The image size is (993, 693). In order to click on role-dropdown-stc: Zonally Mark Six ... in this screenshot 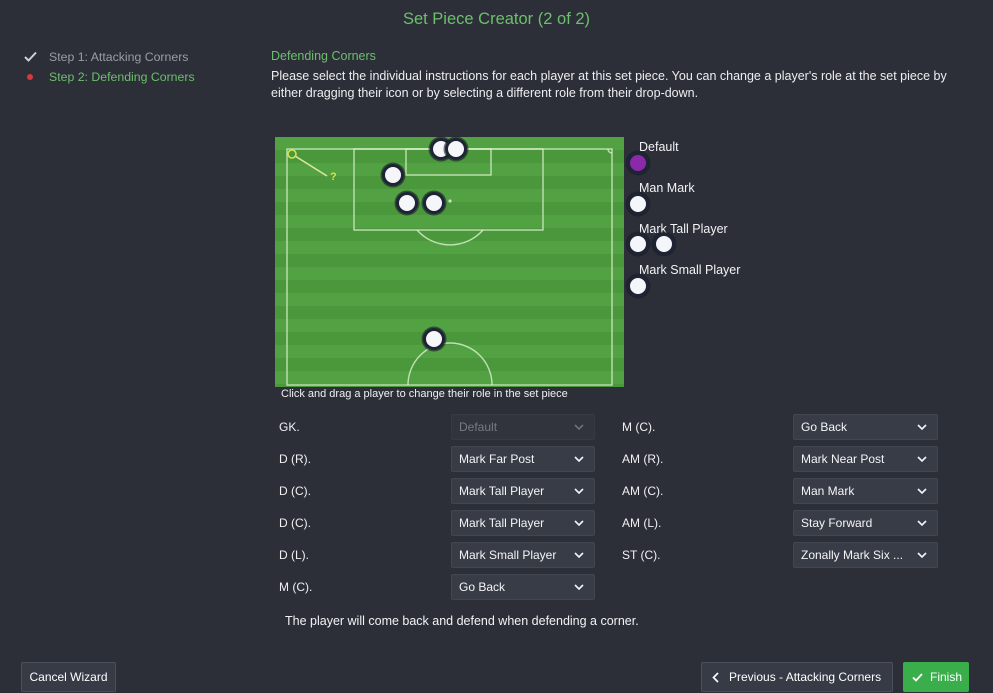, I will do `click(865, 555)`.